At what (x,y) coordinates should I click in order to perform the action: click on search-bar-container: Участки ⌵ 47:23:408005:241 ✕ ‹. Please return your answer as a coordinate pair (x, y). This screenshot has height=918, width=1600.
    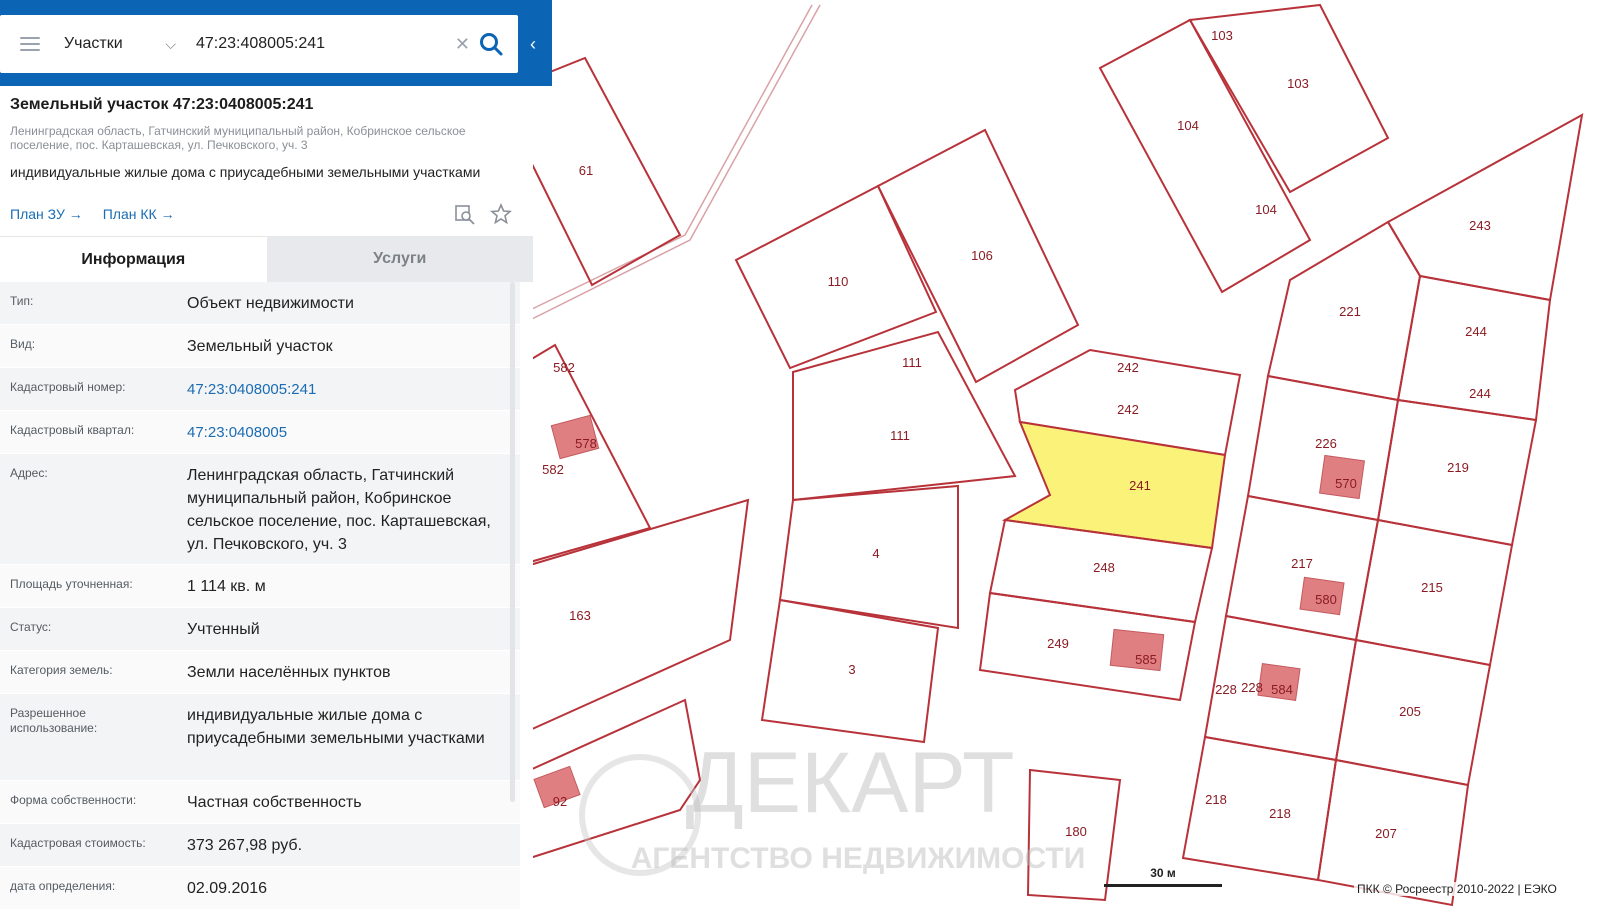
    Looking at the image, I should click on (276, 43).